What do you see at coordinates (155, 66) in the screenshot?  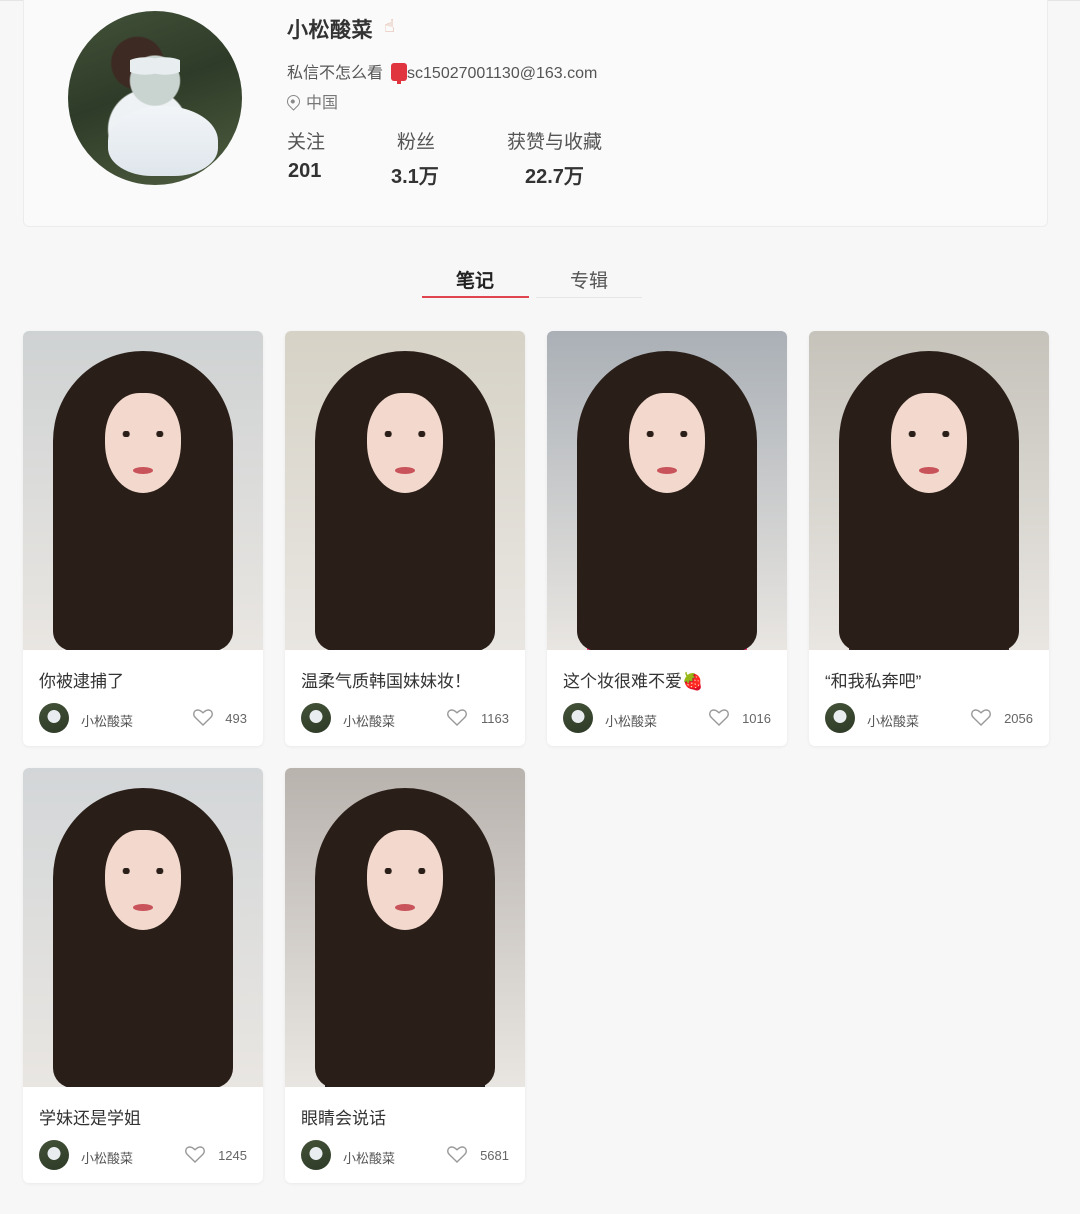 I see `avatar-bow` at bounding box center [155, 66].